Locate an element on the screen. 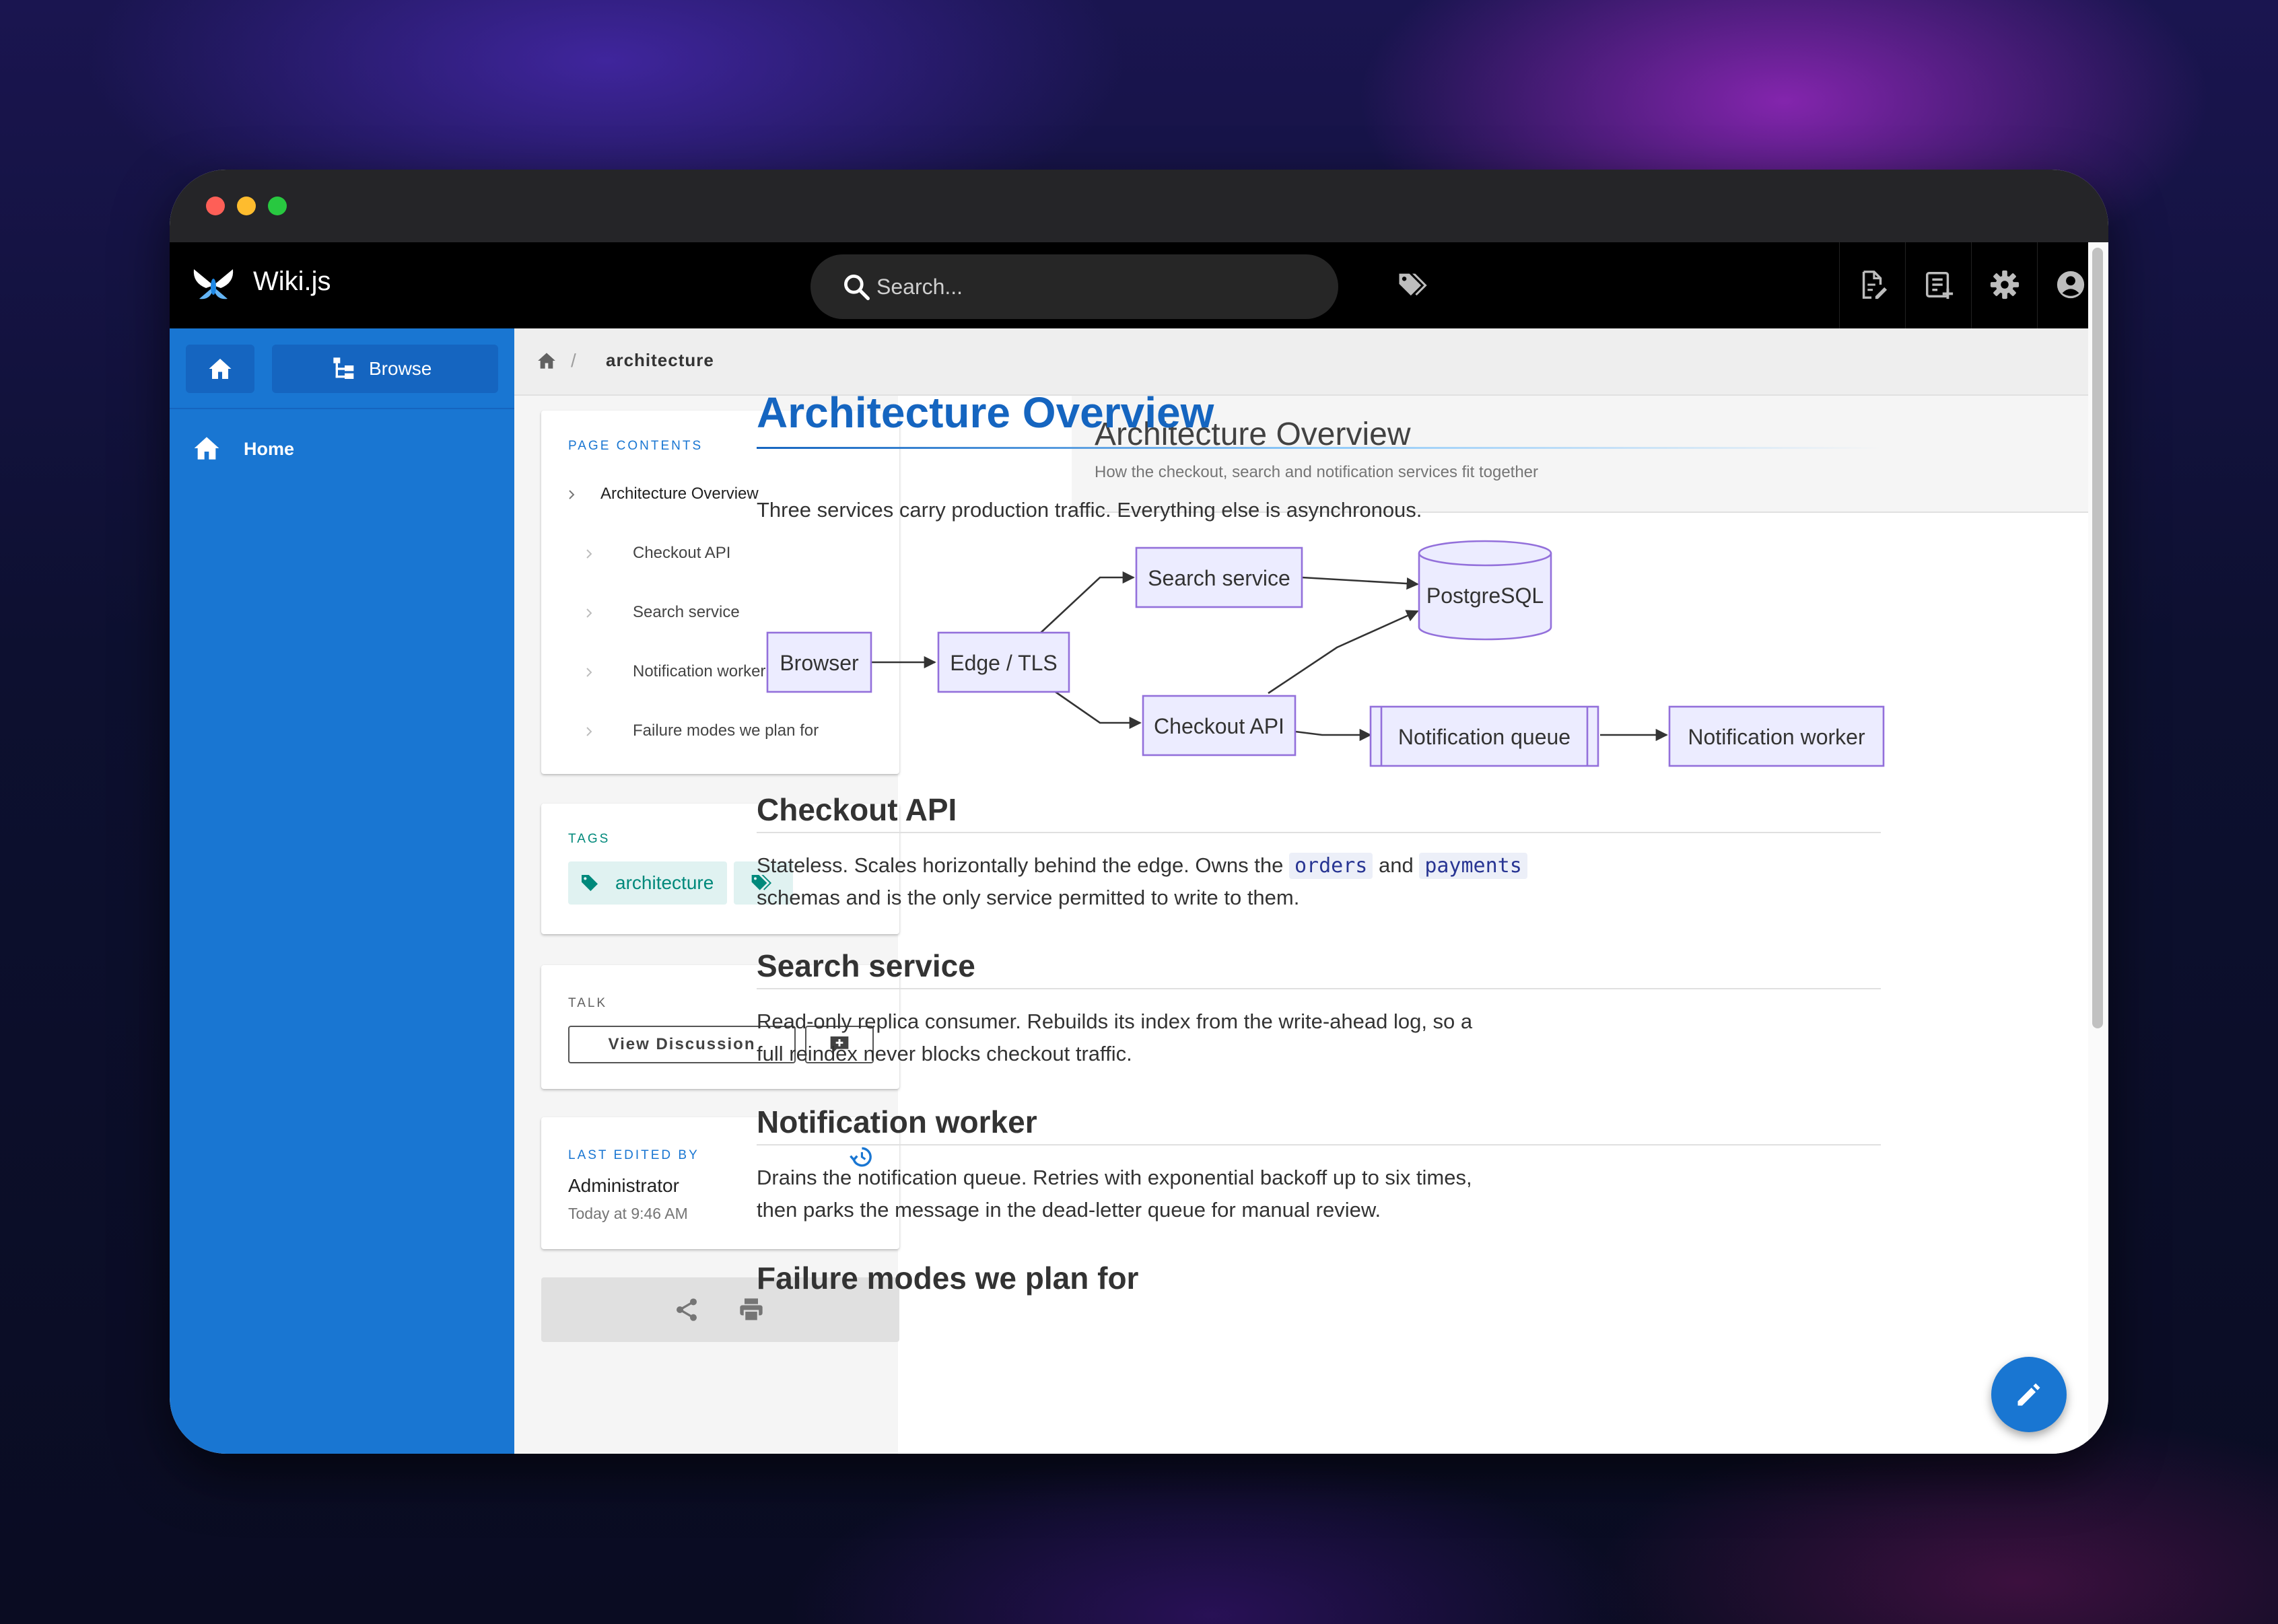 The height and width of the screenshot is (1624, 2278). edge-checkout-to-queue is located at coordinates (1333, 735).